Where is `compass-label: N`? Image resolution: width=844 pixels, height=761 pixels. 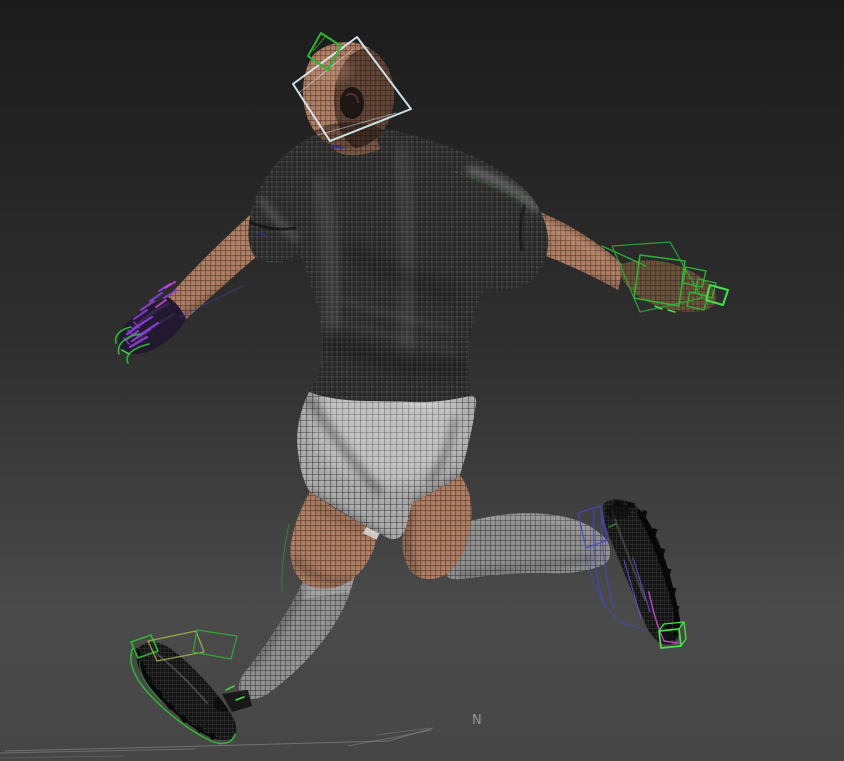 compass-label: N is located at coordinates (477, 720).